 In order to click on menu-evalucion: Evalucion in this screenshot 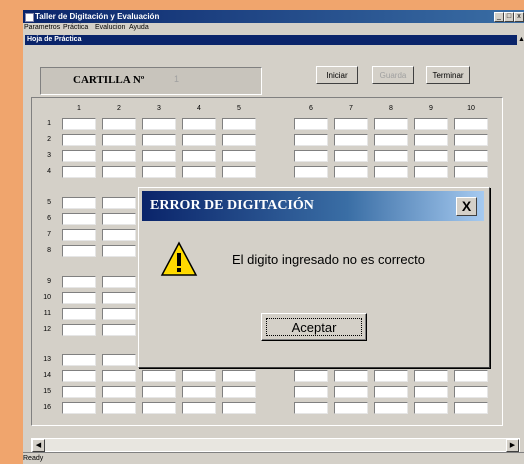, I will do `click(110, 28)`.